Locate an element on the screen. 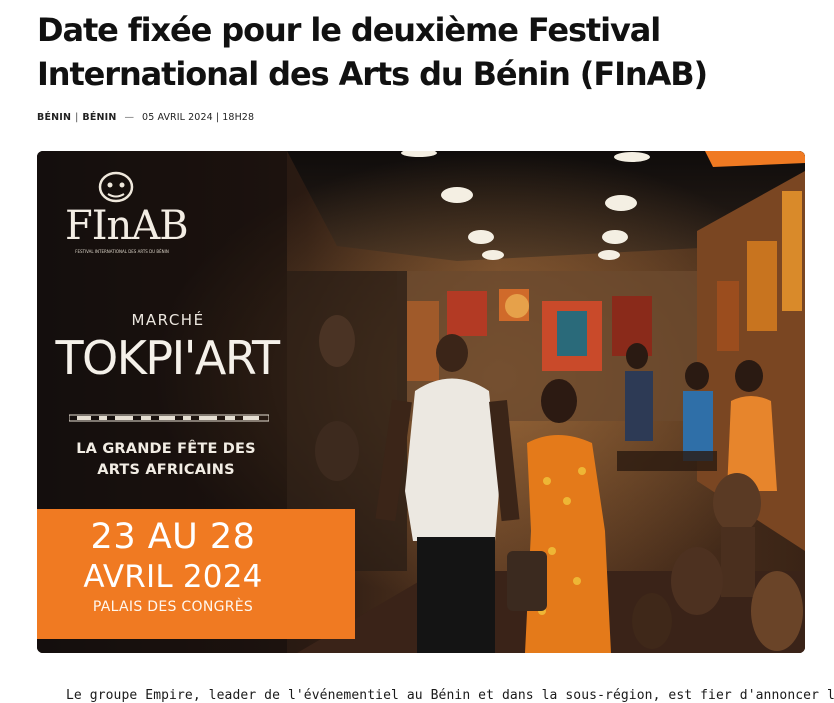  festival-logo-subtitle: FESTIVAL INTERNATIONAL DES ARTS DU BÉNIN is located at coordinates (122, 251).